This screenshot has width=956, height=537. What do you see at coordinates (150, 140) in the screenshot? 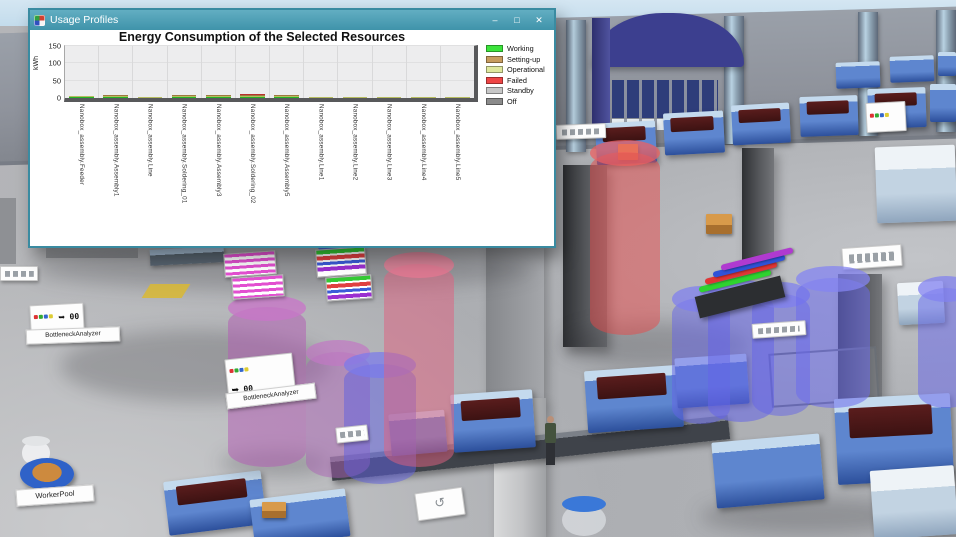
I see `x-axis-label: Nanobox_assembly.Line` at bounding box center [150, 140].